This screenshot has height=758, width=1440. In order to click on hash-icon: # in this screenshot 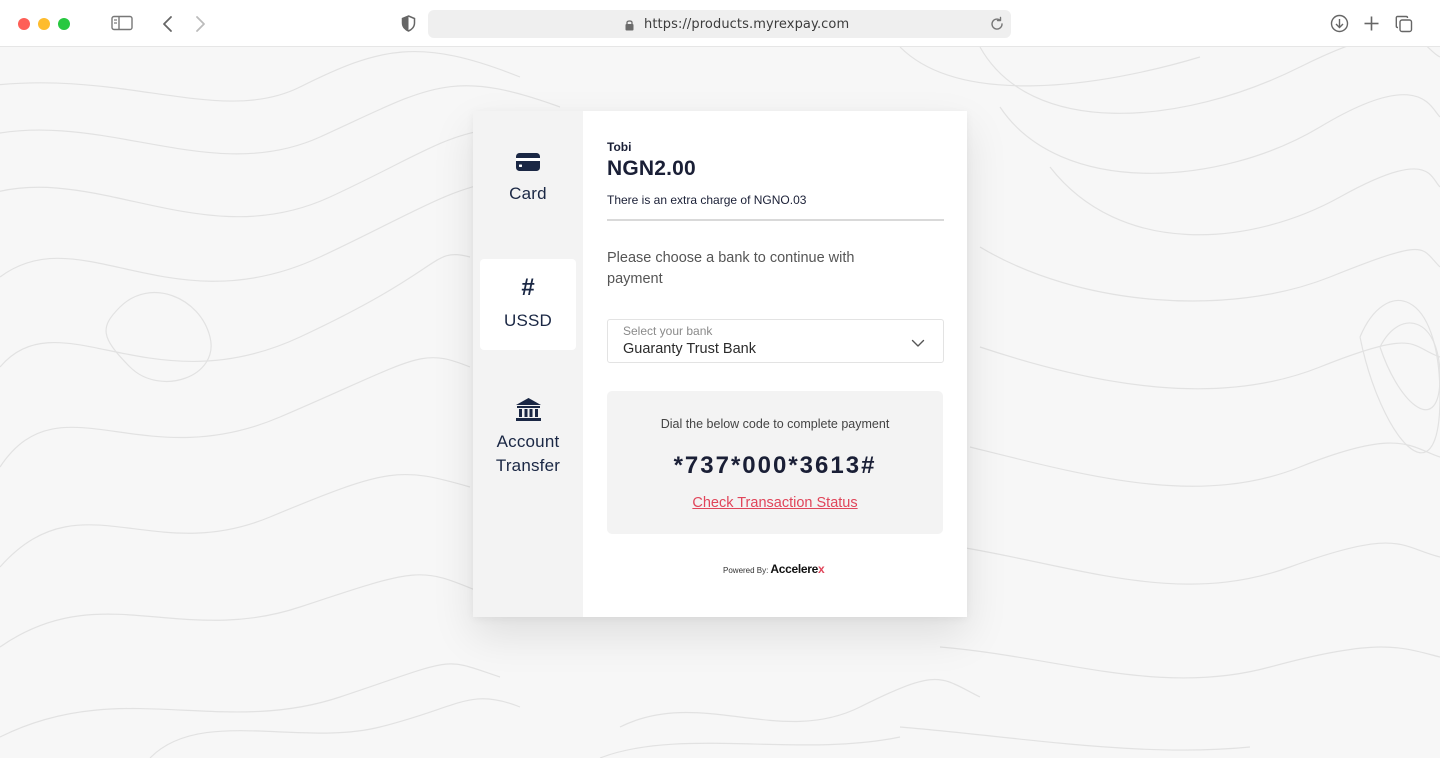, I will do `click(528, 287)`.